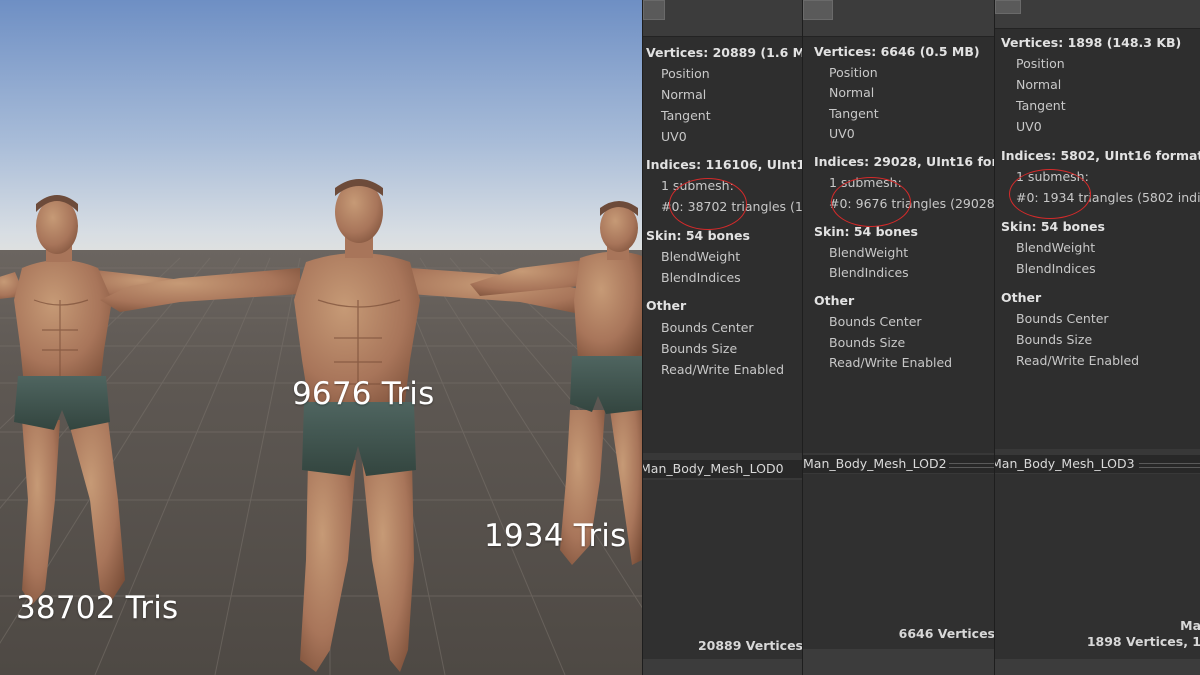  Describe the element at coordinates (723, 569) in the screenshot. I see `mesh-preview: 20889 Vertices` at that location.